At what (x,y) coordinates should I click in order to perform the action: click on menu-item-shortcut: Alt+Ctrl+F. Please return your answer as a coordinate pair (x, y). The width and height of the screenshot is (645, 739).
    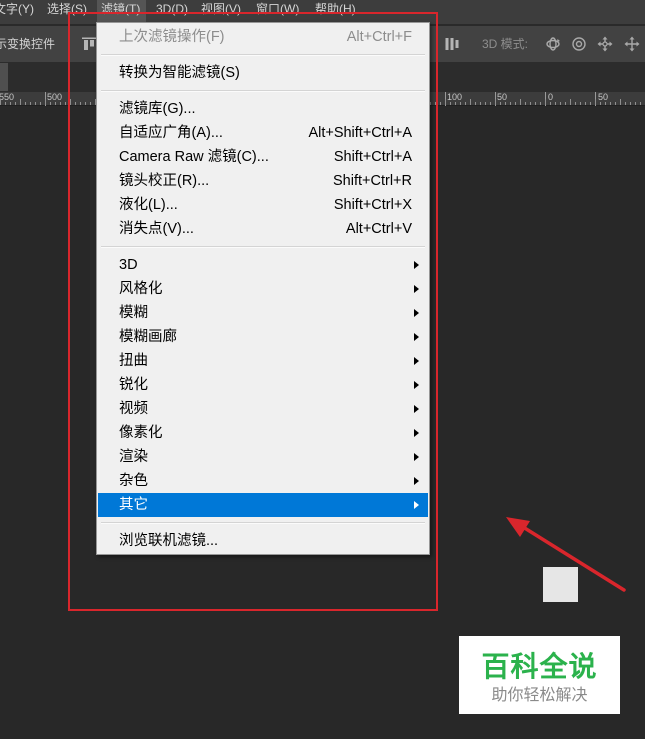
    Looking at the image, I should click on (379, 37).